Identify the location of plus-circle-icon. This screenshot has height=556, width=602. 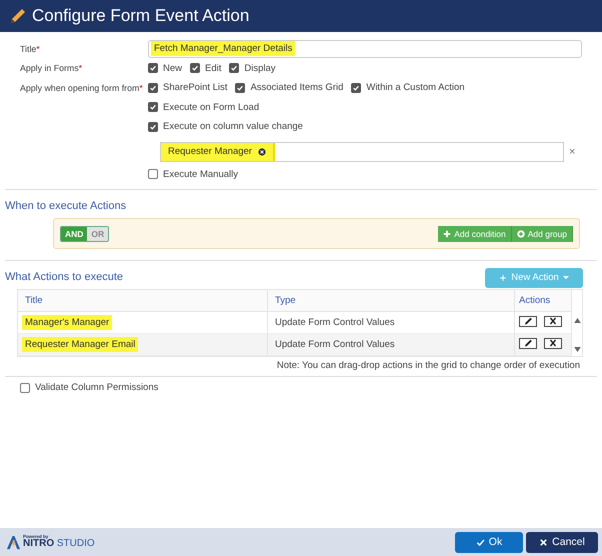
(520, 234).